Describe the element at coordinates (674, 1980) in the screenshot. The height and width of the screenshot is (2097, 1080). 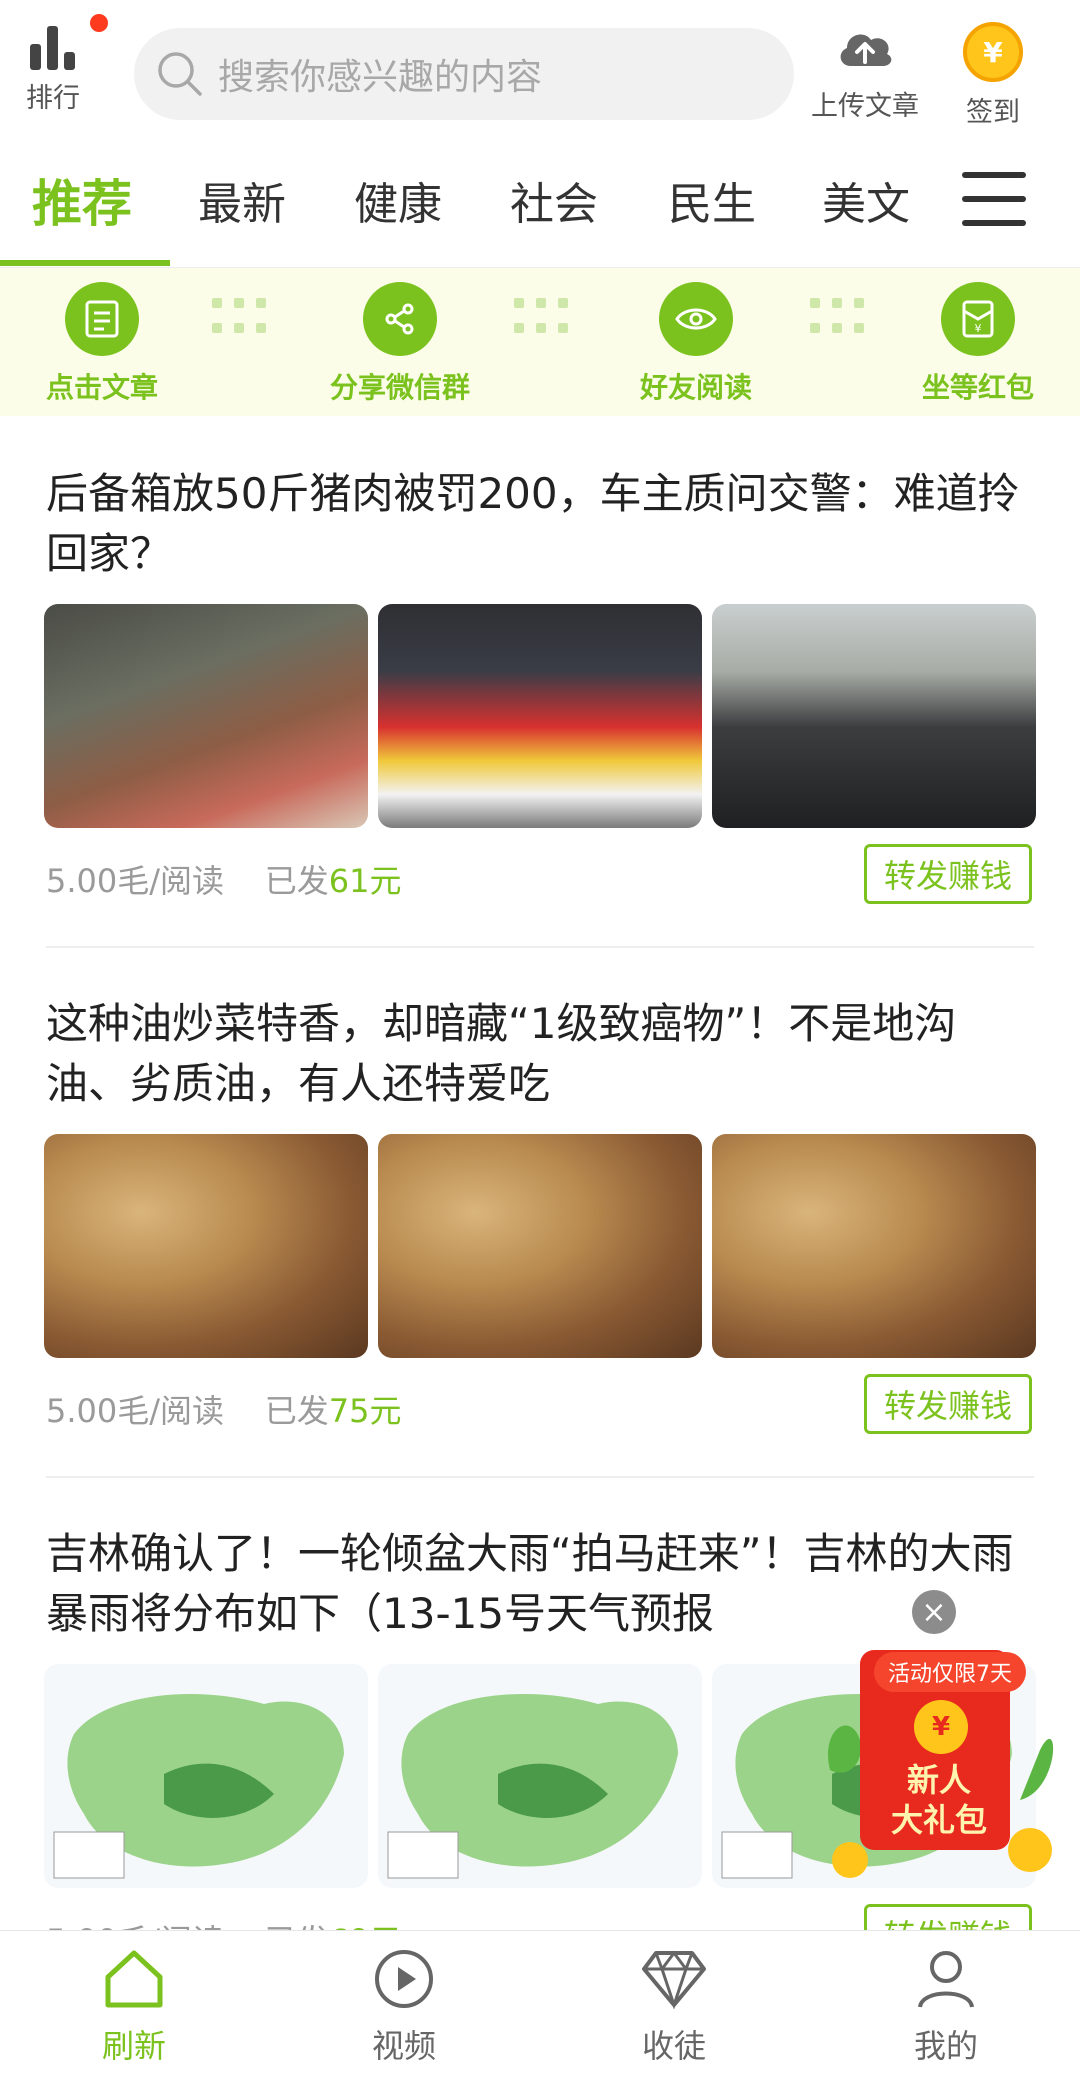
I see `diamond-icon` at that location.